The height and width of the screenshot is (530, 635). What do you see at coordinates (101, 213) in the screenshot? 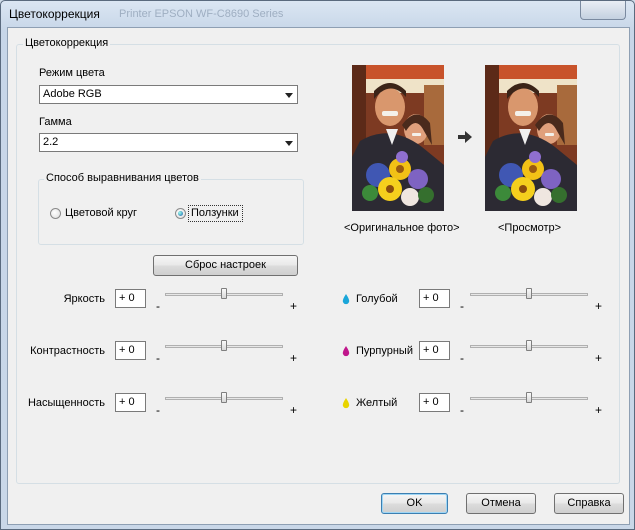
I see `radio-color-wheel-label: Цветовой круг` at bounding box center [101, 213].